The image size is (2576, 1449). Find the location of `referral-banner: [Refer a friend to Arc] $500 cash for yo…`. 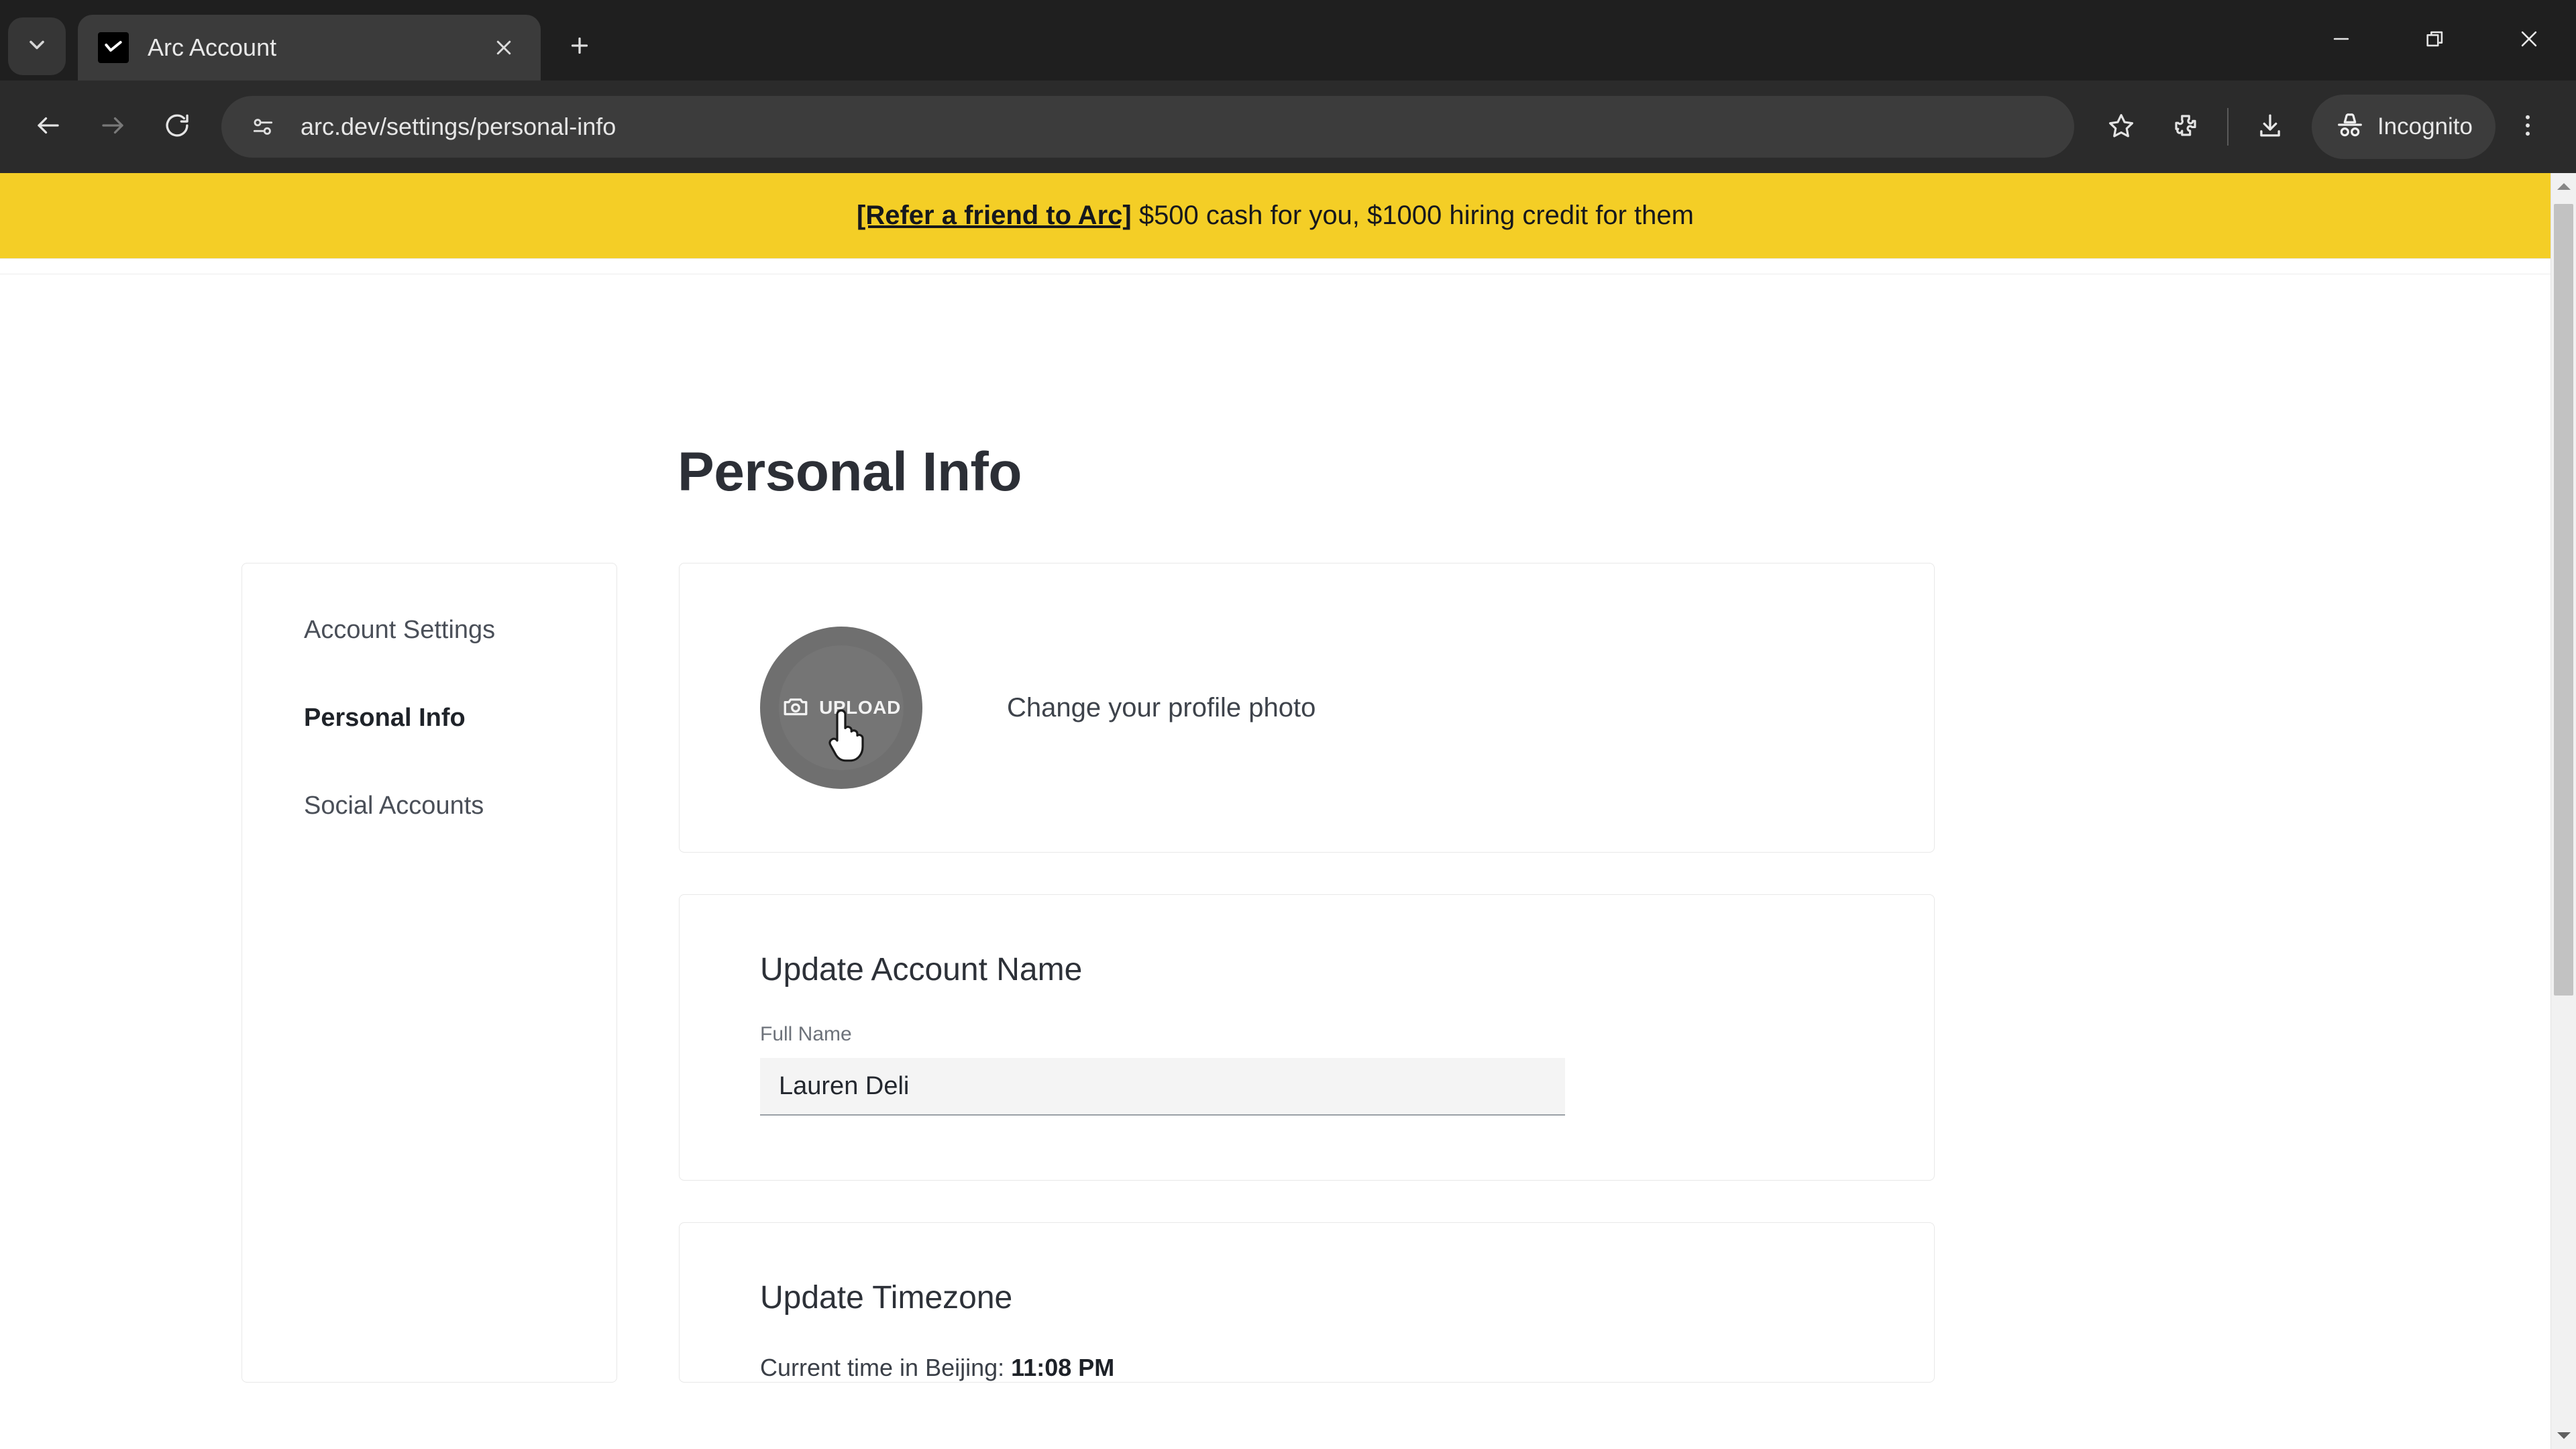

referral-banner: [Refer a friend to Arc] $500 cash for yo… is located at coordinates (1275, 216).